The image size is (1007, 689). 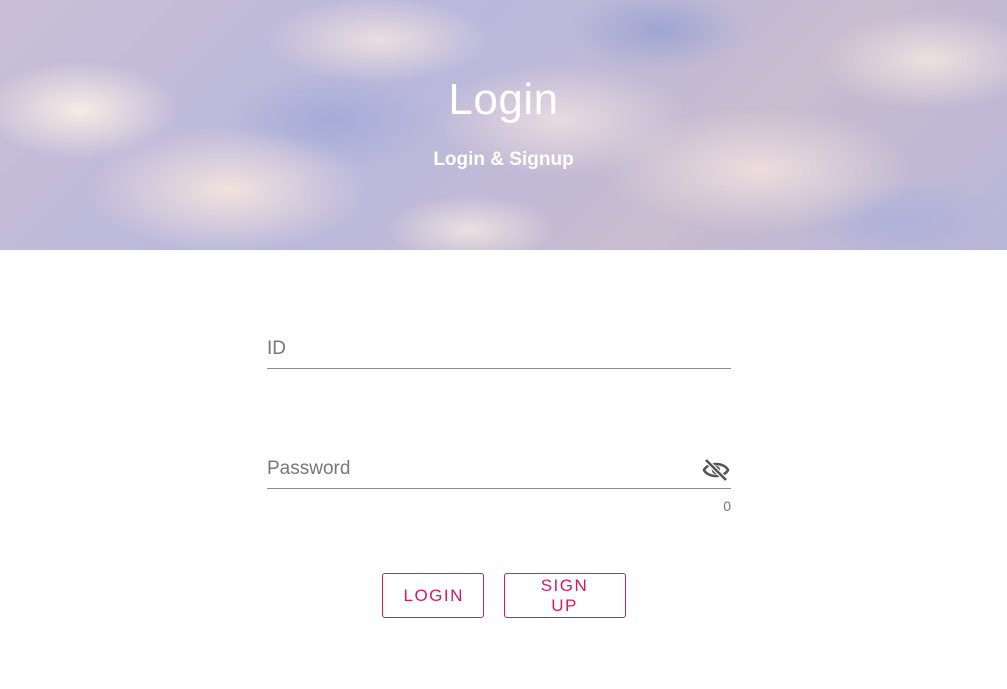 I want to click on password-field-container: 0, so click(x=499, y=485).